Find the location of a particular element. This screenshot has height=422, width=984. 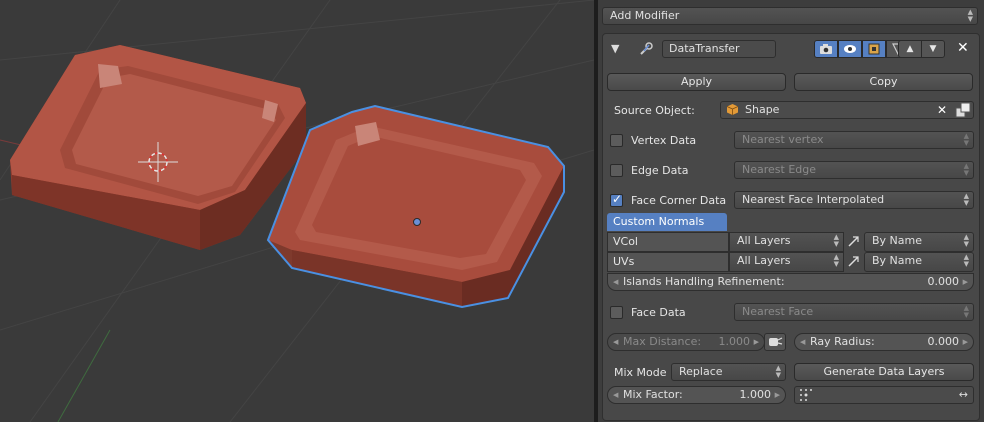

viewport-toggle-eye-icon is located at coordinates (850, 49).